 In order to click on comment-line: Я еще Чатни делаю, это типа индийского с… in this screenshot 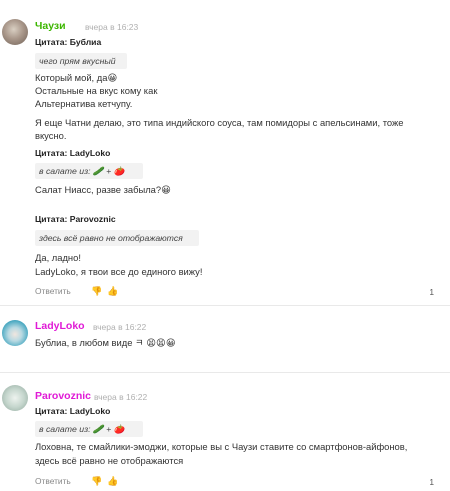, I will do `click(219, 122)`.